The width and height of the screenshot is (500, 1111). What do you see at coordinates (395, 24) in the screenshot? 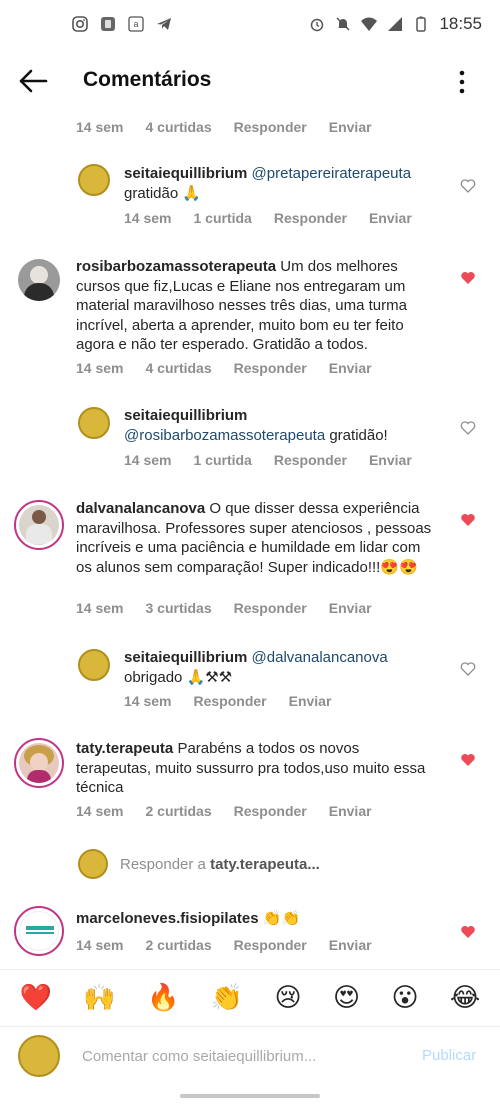
I see `signal-icon` at bounding box center [395, 24].